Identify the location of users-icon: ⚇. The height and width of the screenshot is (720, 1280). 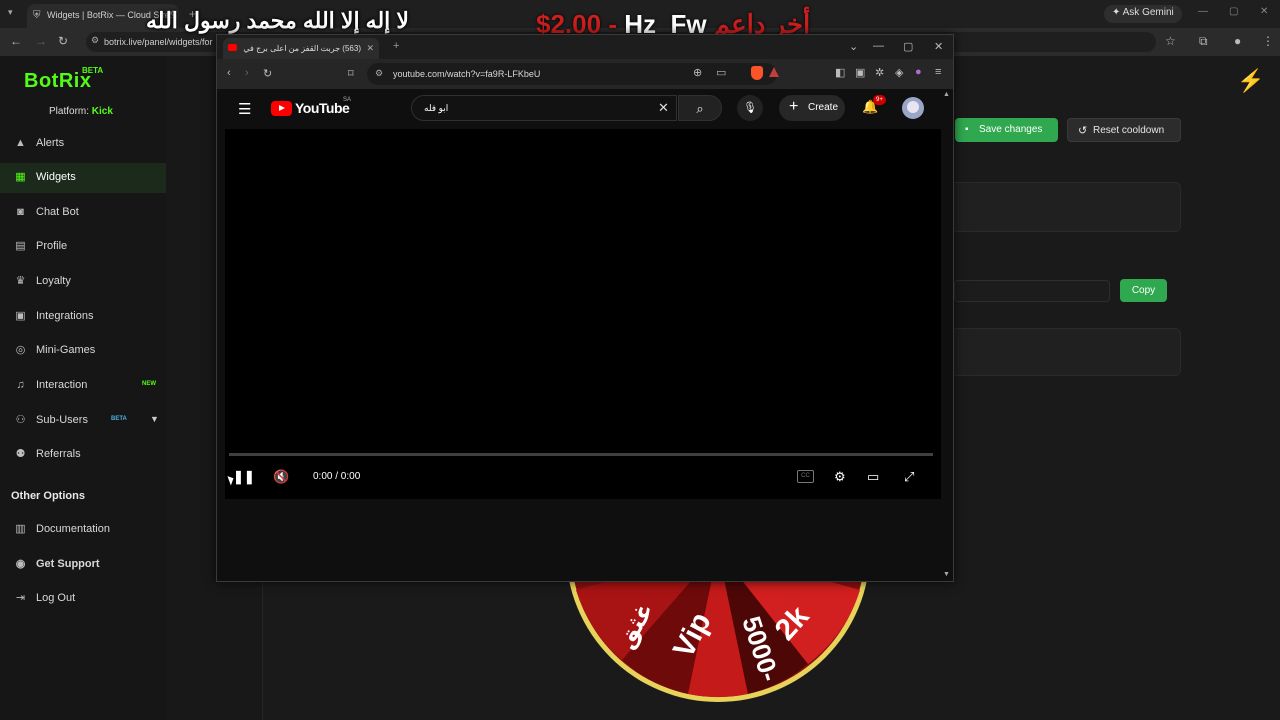
(20, 420).